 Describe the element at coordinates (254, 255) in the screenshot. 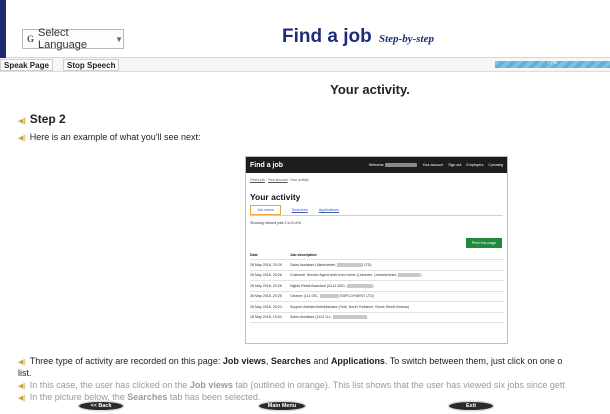

I see `example-col-date: Date` at that location.